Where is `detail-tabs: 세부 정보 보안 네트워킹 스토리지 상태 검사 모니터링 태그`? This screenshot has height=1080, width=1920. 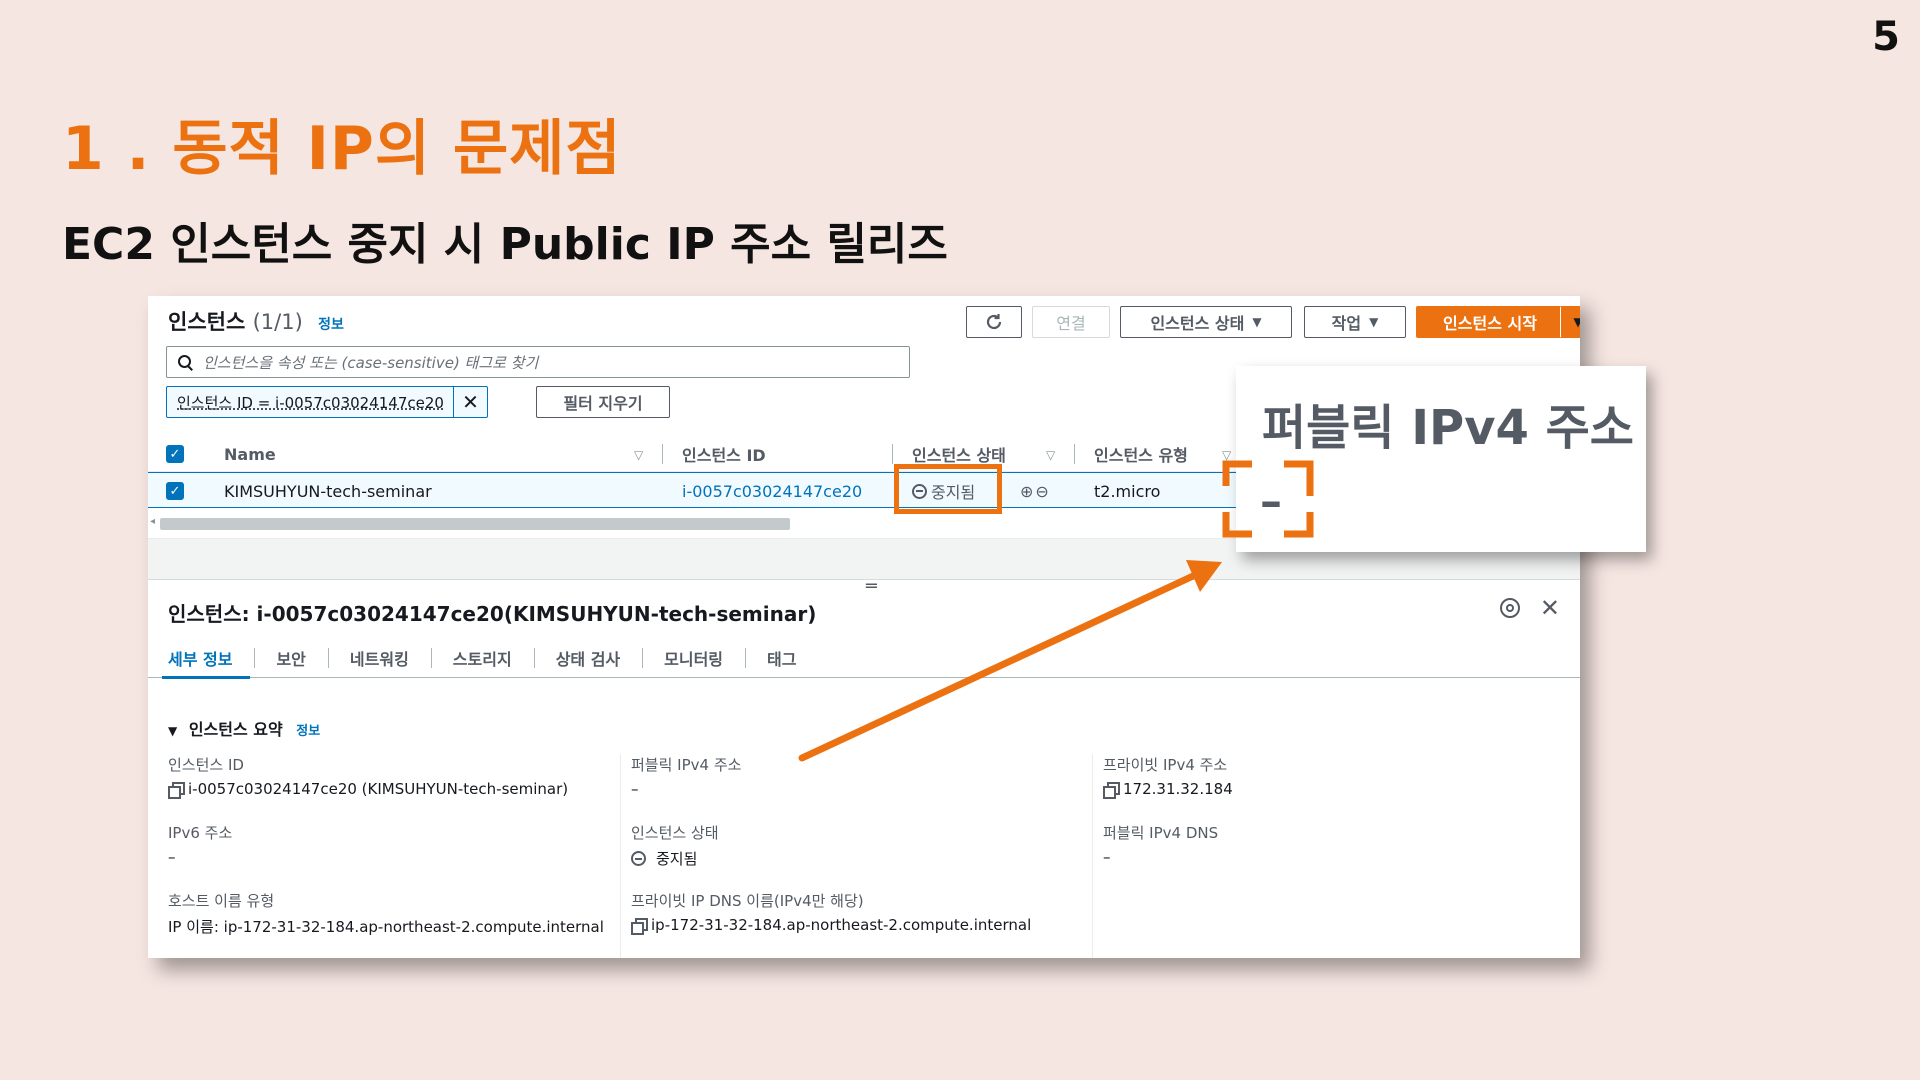 detail-tabs: 세부 정보 보안 네트워킹 스토리지 상태 검사 모니터링 태그 is located at coordinates (864, 662).